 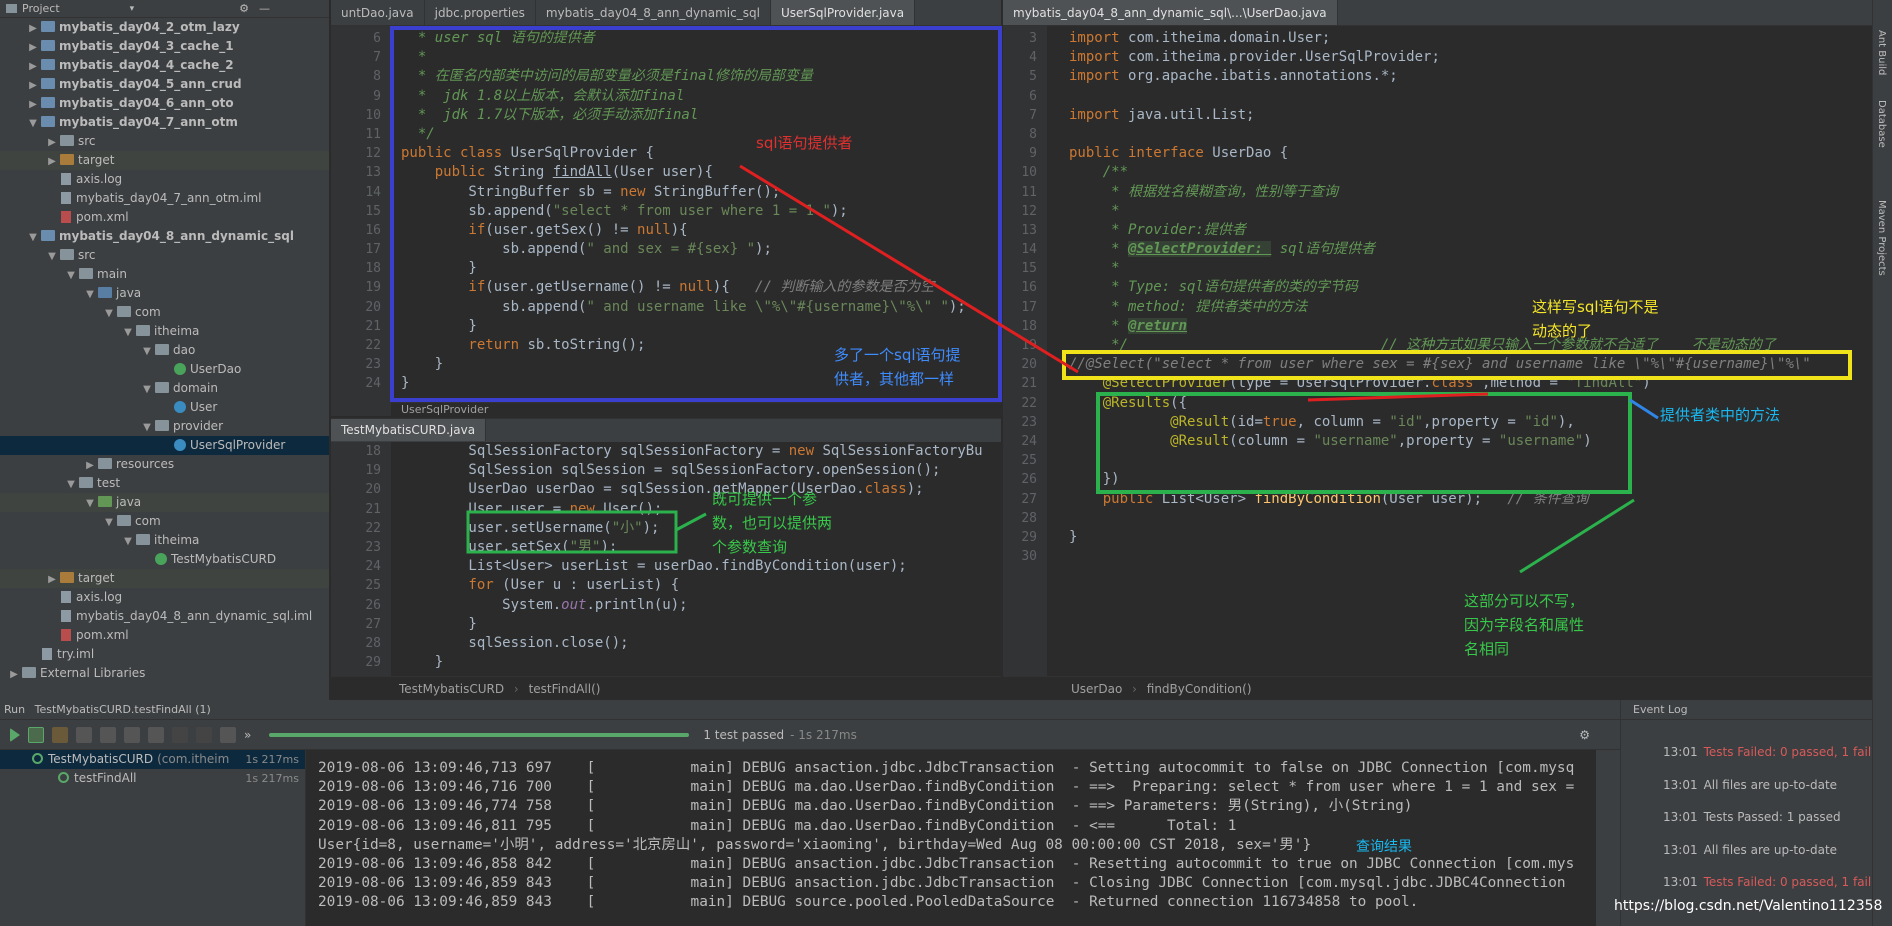 What do you see at coordinates (1595, 307) in the screenshot?
I see `note-not-dynamic-1: 这样写sql语句不是` at bounding box center [1595, 307].